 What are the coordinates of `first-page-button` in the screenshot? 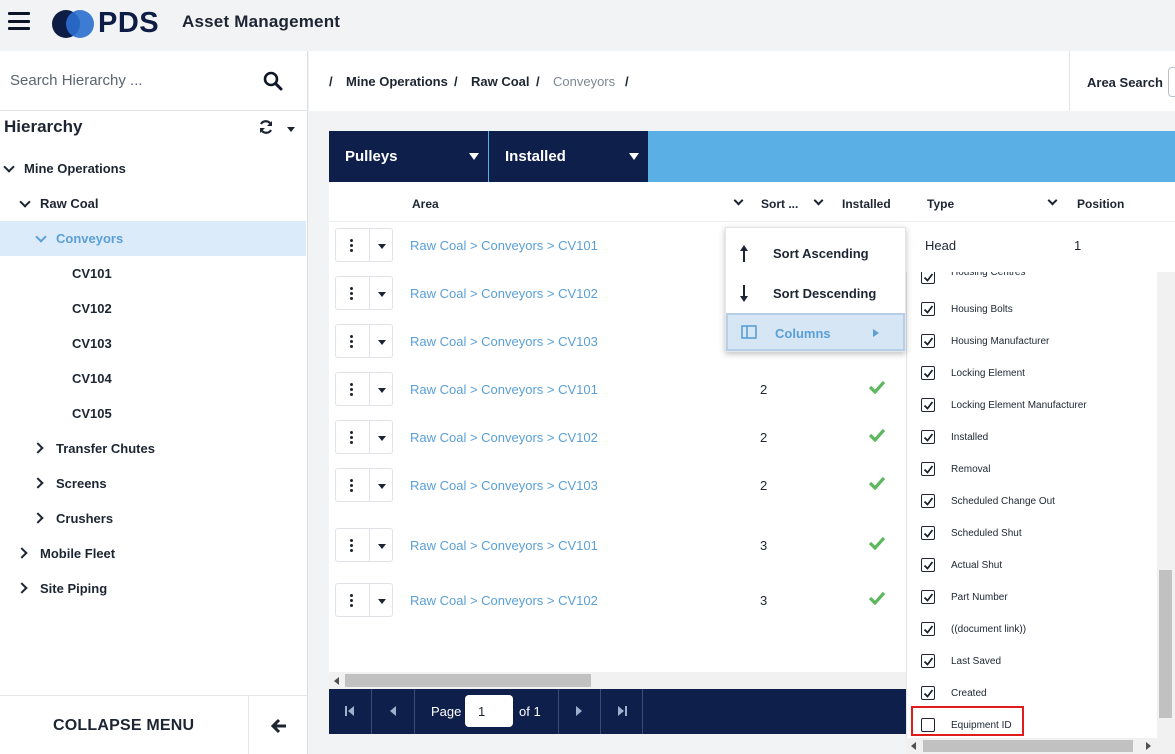 It's located at (350, 711).